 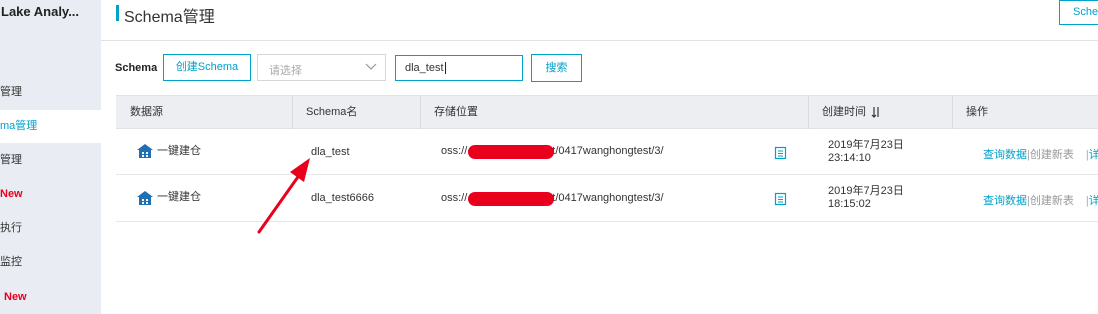 I want to click on created-clock: 18:15:02, so click(x=849, y=204).